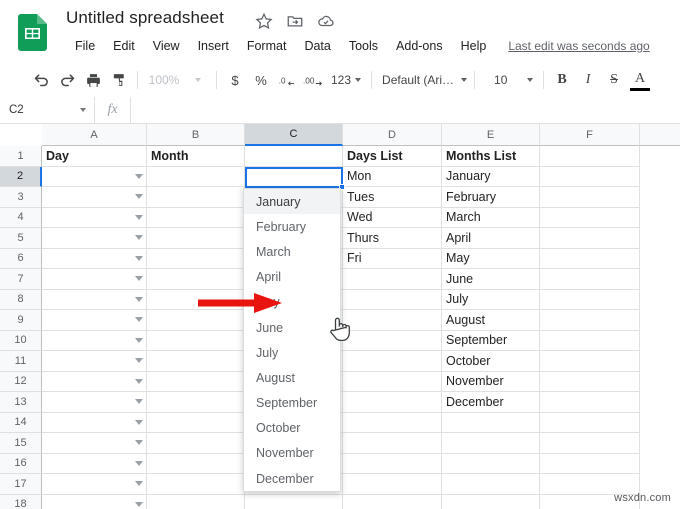  I want to click on row-header-13: 13, so click(21, 402).